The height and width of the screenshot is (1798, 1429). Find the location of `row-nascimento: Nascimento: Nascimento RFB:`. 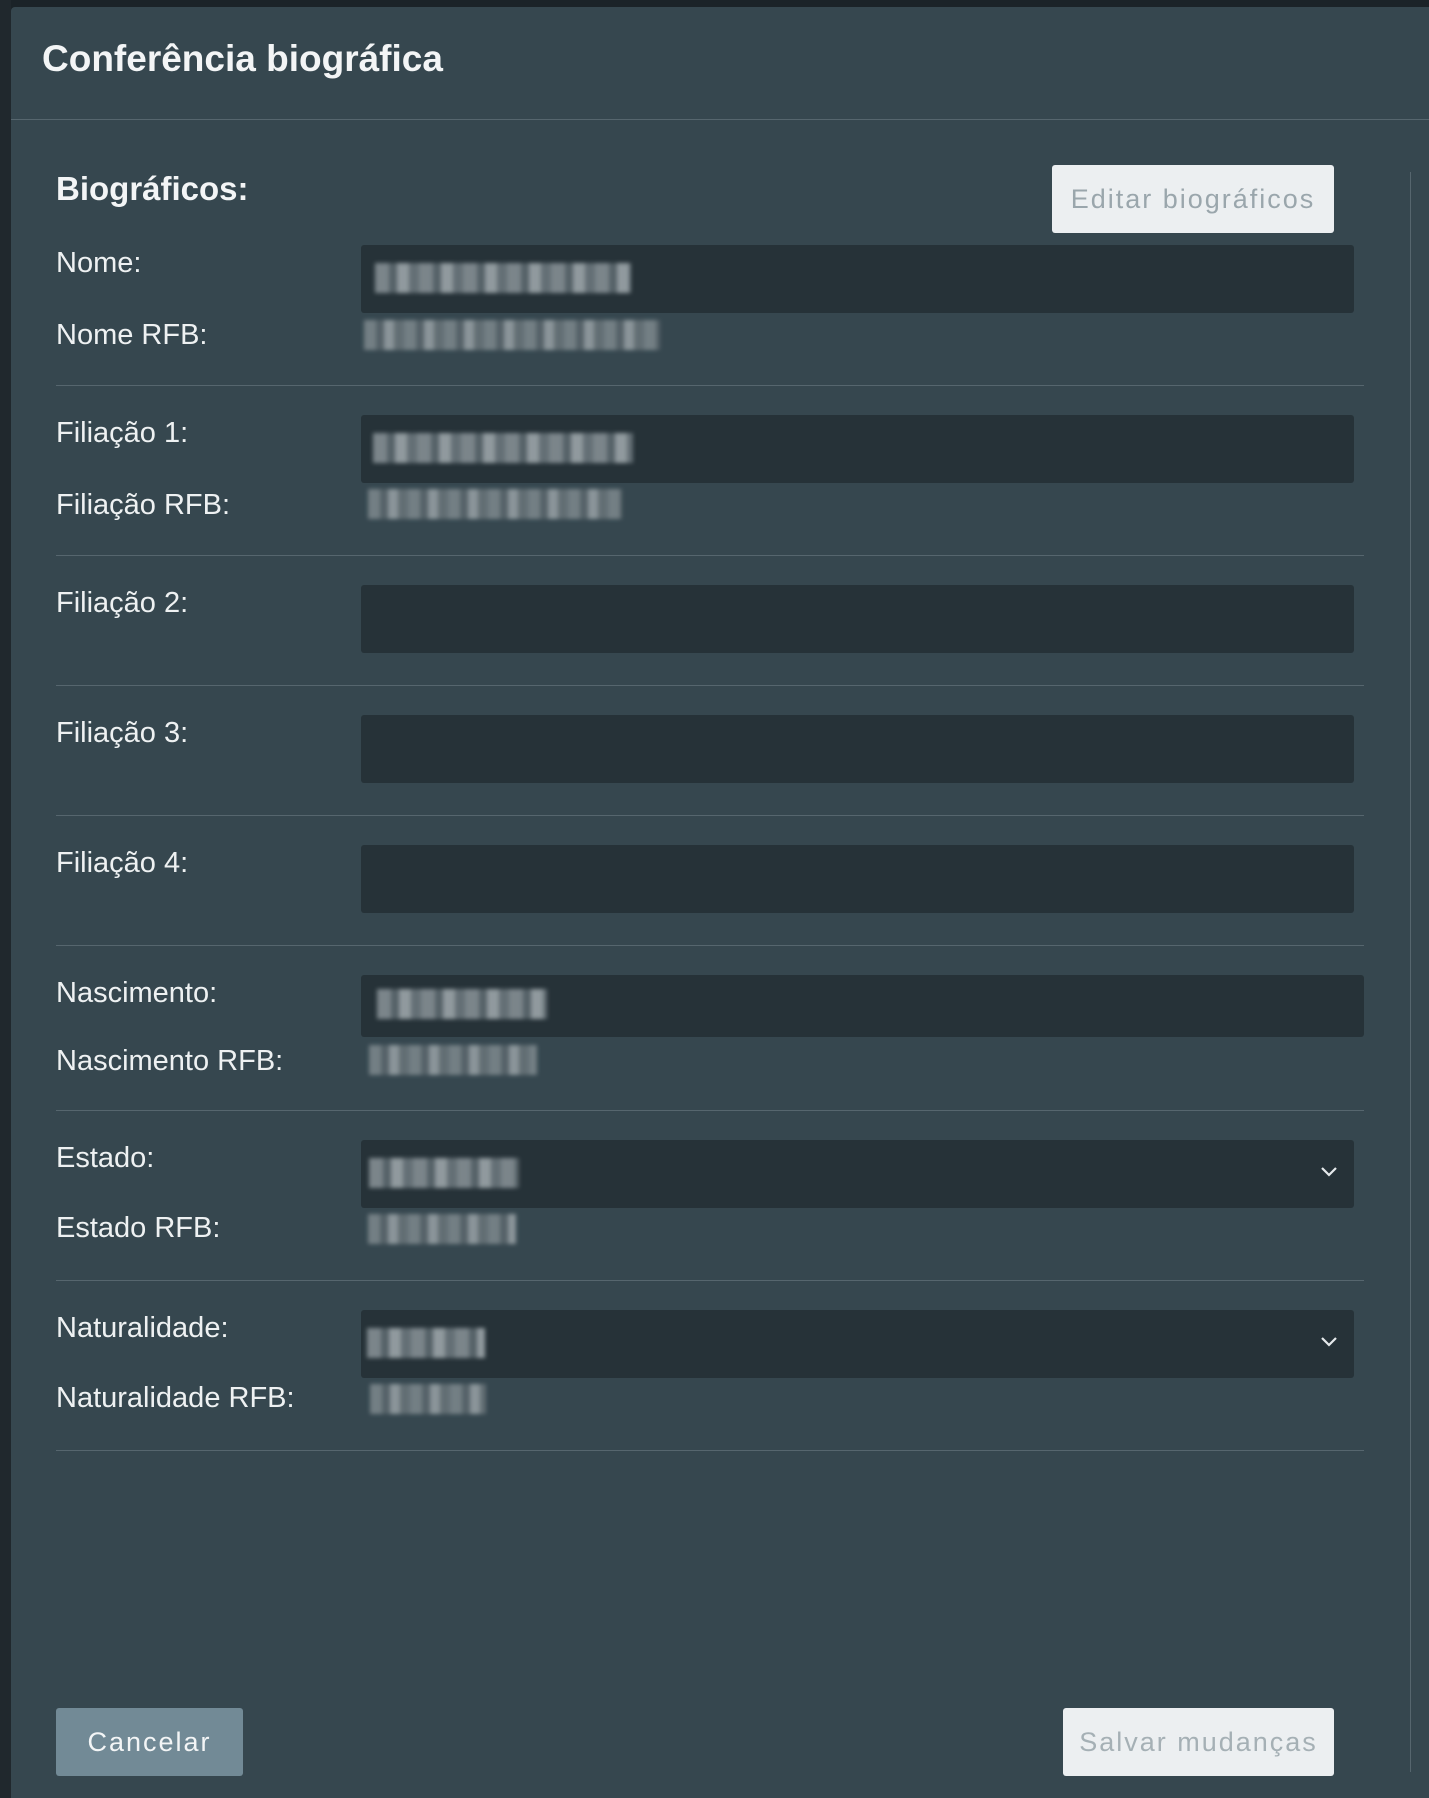

row-nascimento: Nascimento: Nascimento RFB: is located at coordinates (710, 1028).